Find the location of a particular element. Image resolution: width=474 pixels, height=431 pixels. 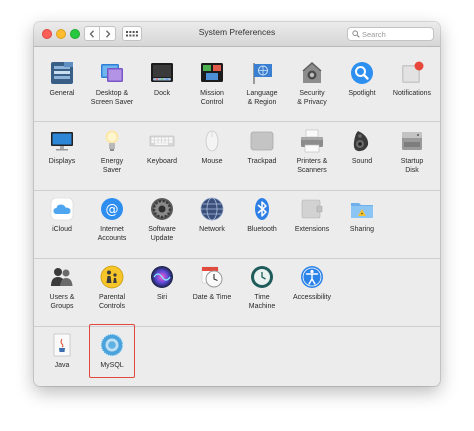

general-icon is located at coordinates (62, 73).